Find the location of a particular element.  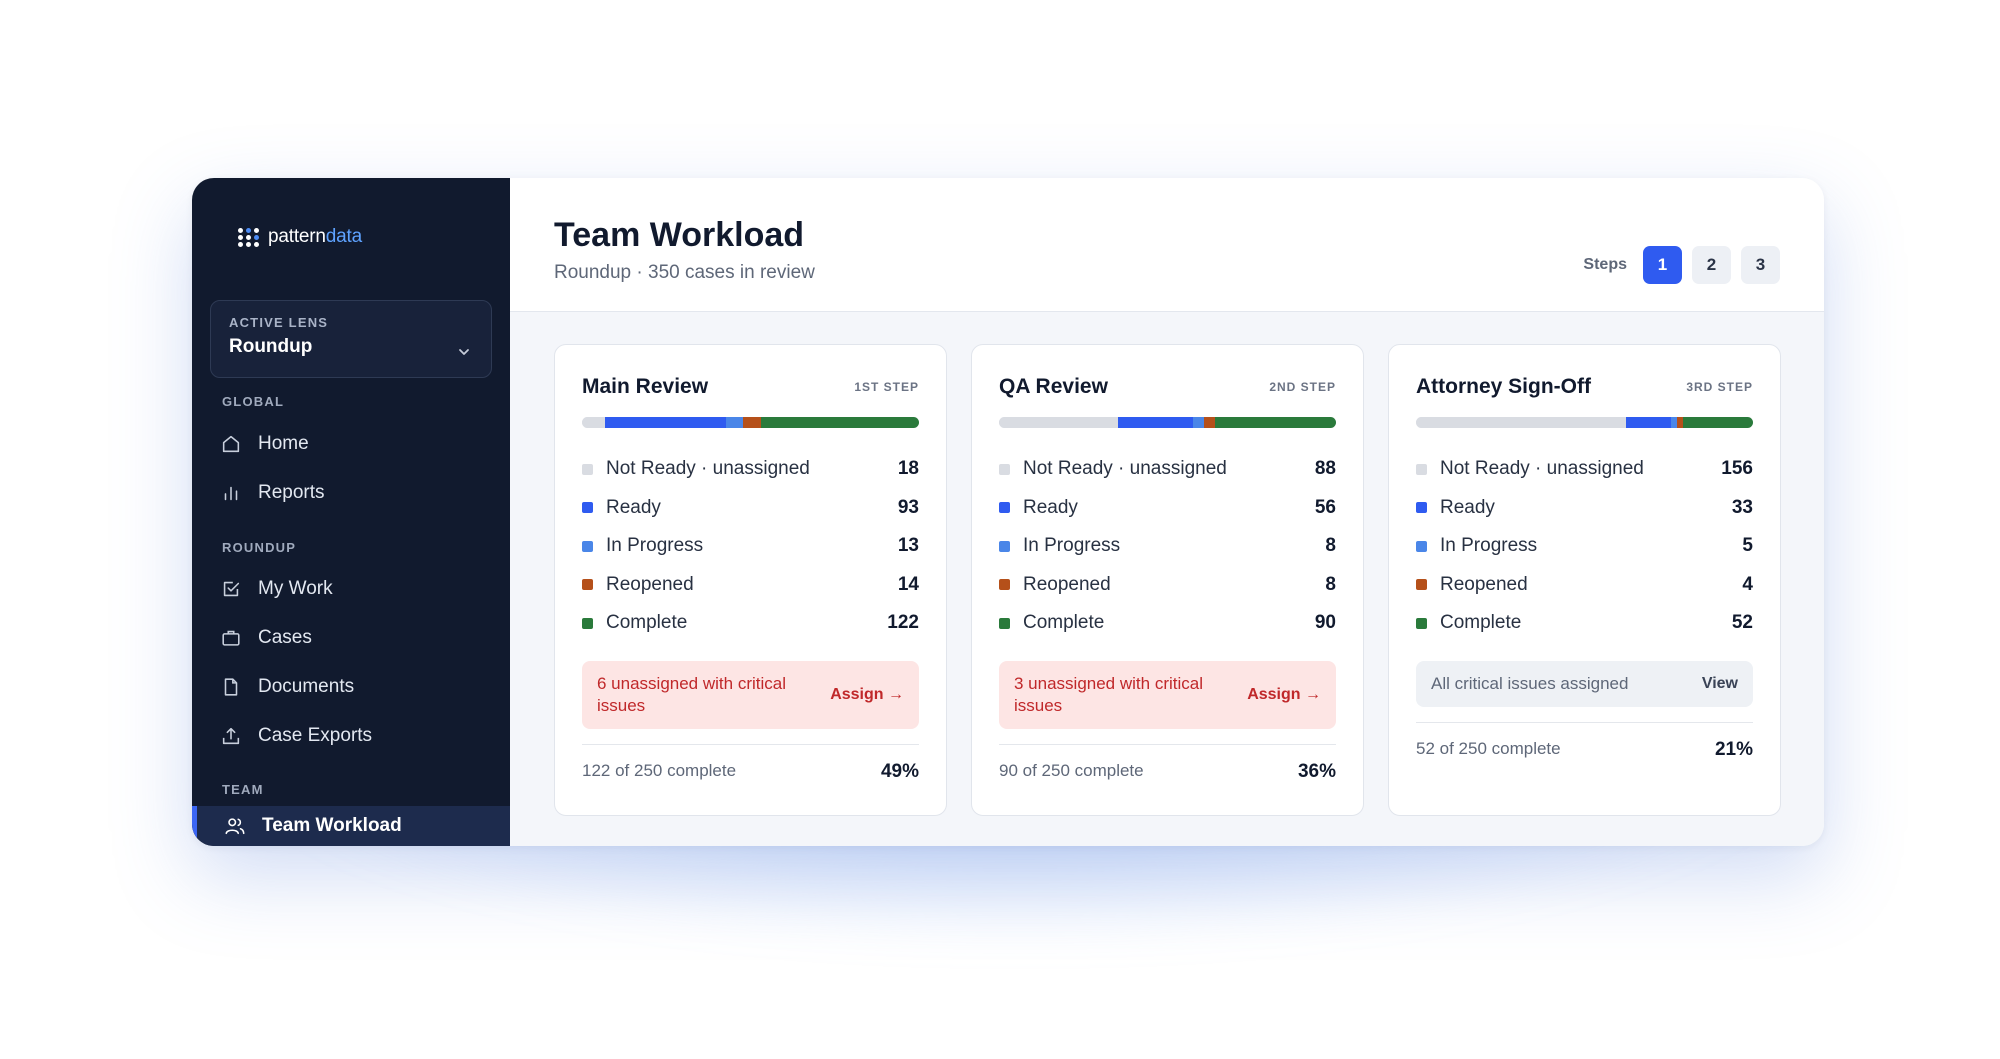

sidebar-item-case-exports: Case Exports is located at coordinates (296, 736).